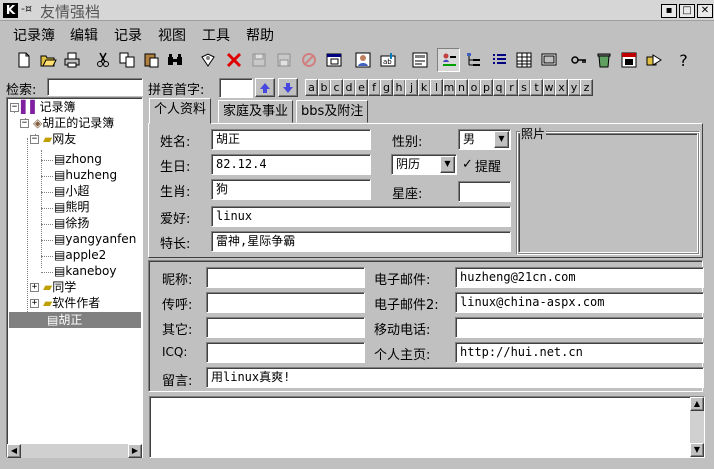 This screenshot has width=714, height=469. I want to click on minimize-button: ▪, so click(669, 11).